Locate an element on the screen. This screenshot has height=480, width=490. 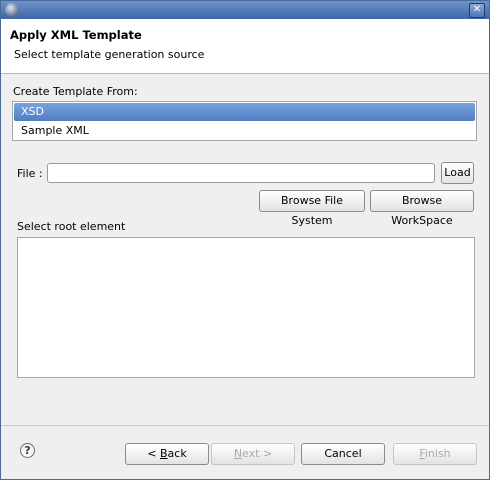
close-icon: ✕ is located at coordinates (477, 10).